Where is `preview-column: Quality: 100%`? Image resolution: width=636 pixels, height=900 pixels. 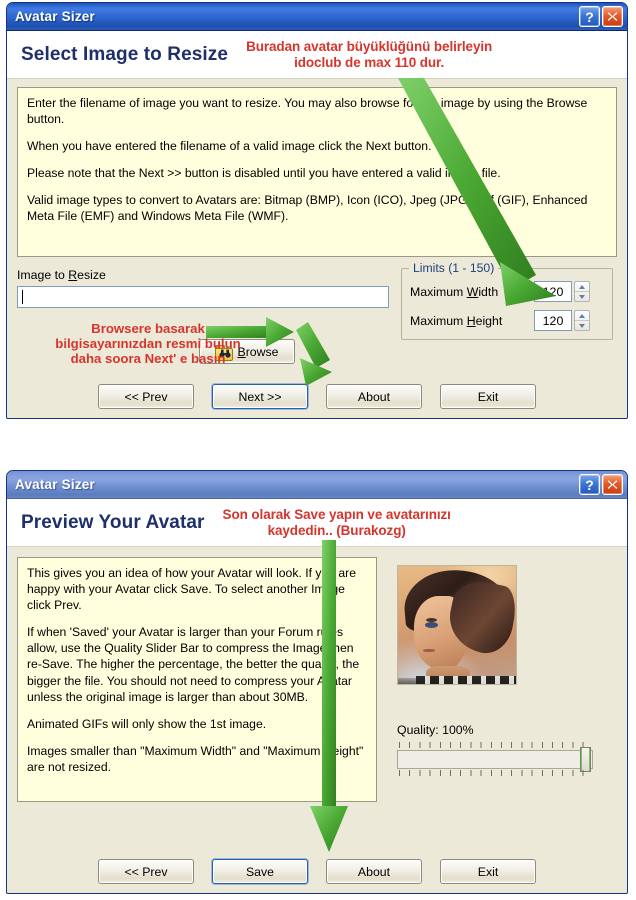 preview-column: Quality: 100% is located at coordinates (501, 679).